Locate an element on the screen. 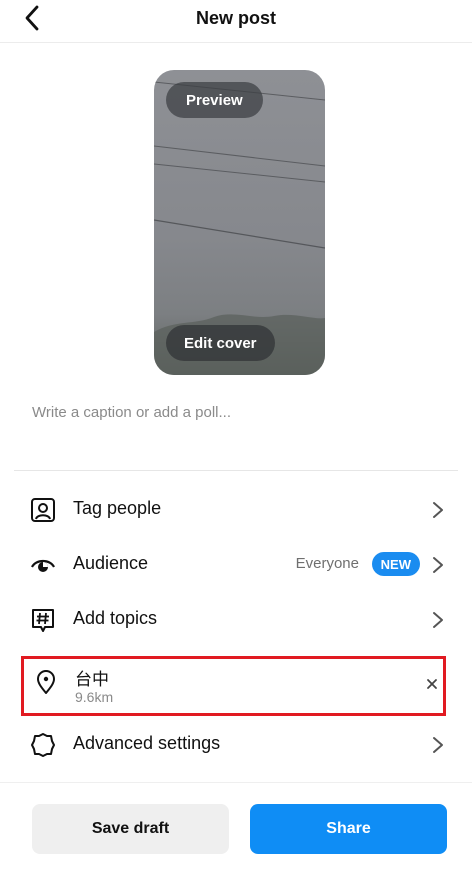 The height and width of the screenshot is (876, 472). add-topics-label: Add topics is located at coordinates (115, 618).